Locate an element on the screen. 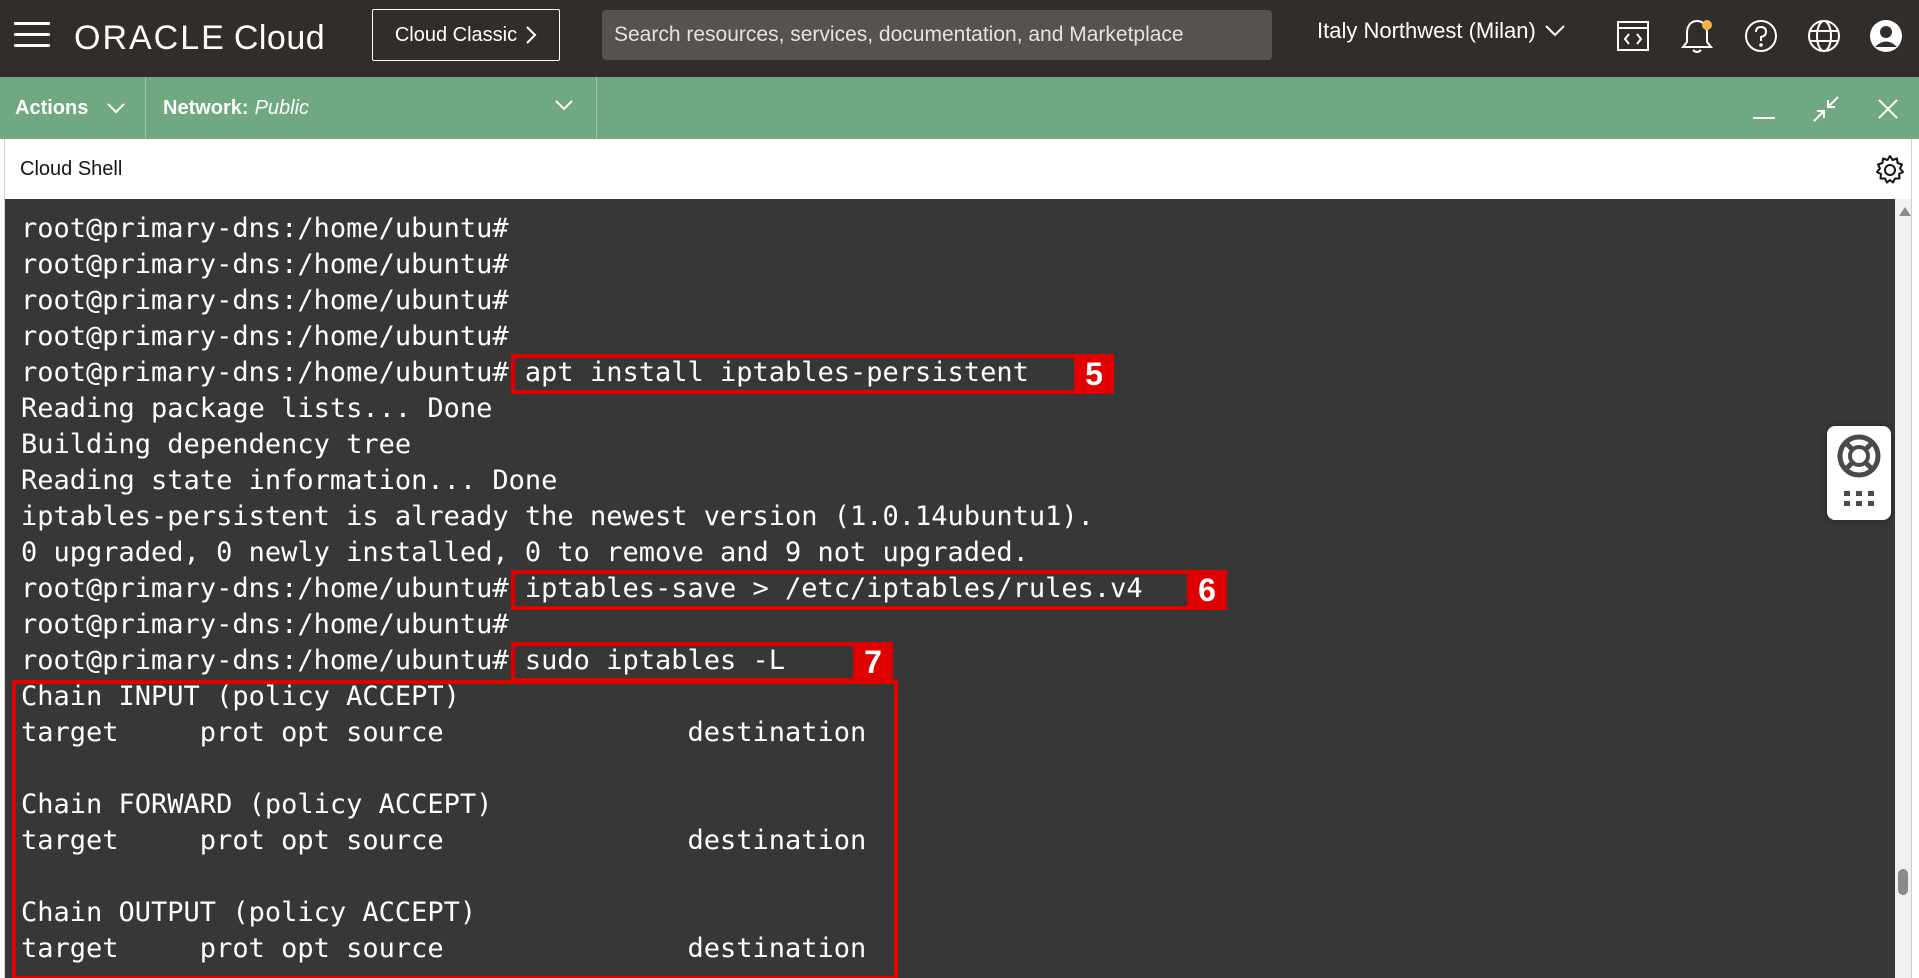 The width and height of the screenshot is (1919, 978). chevron-right-icon is located at coordinates (531, 35).